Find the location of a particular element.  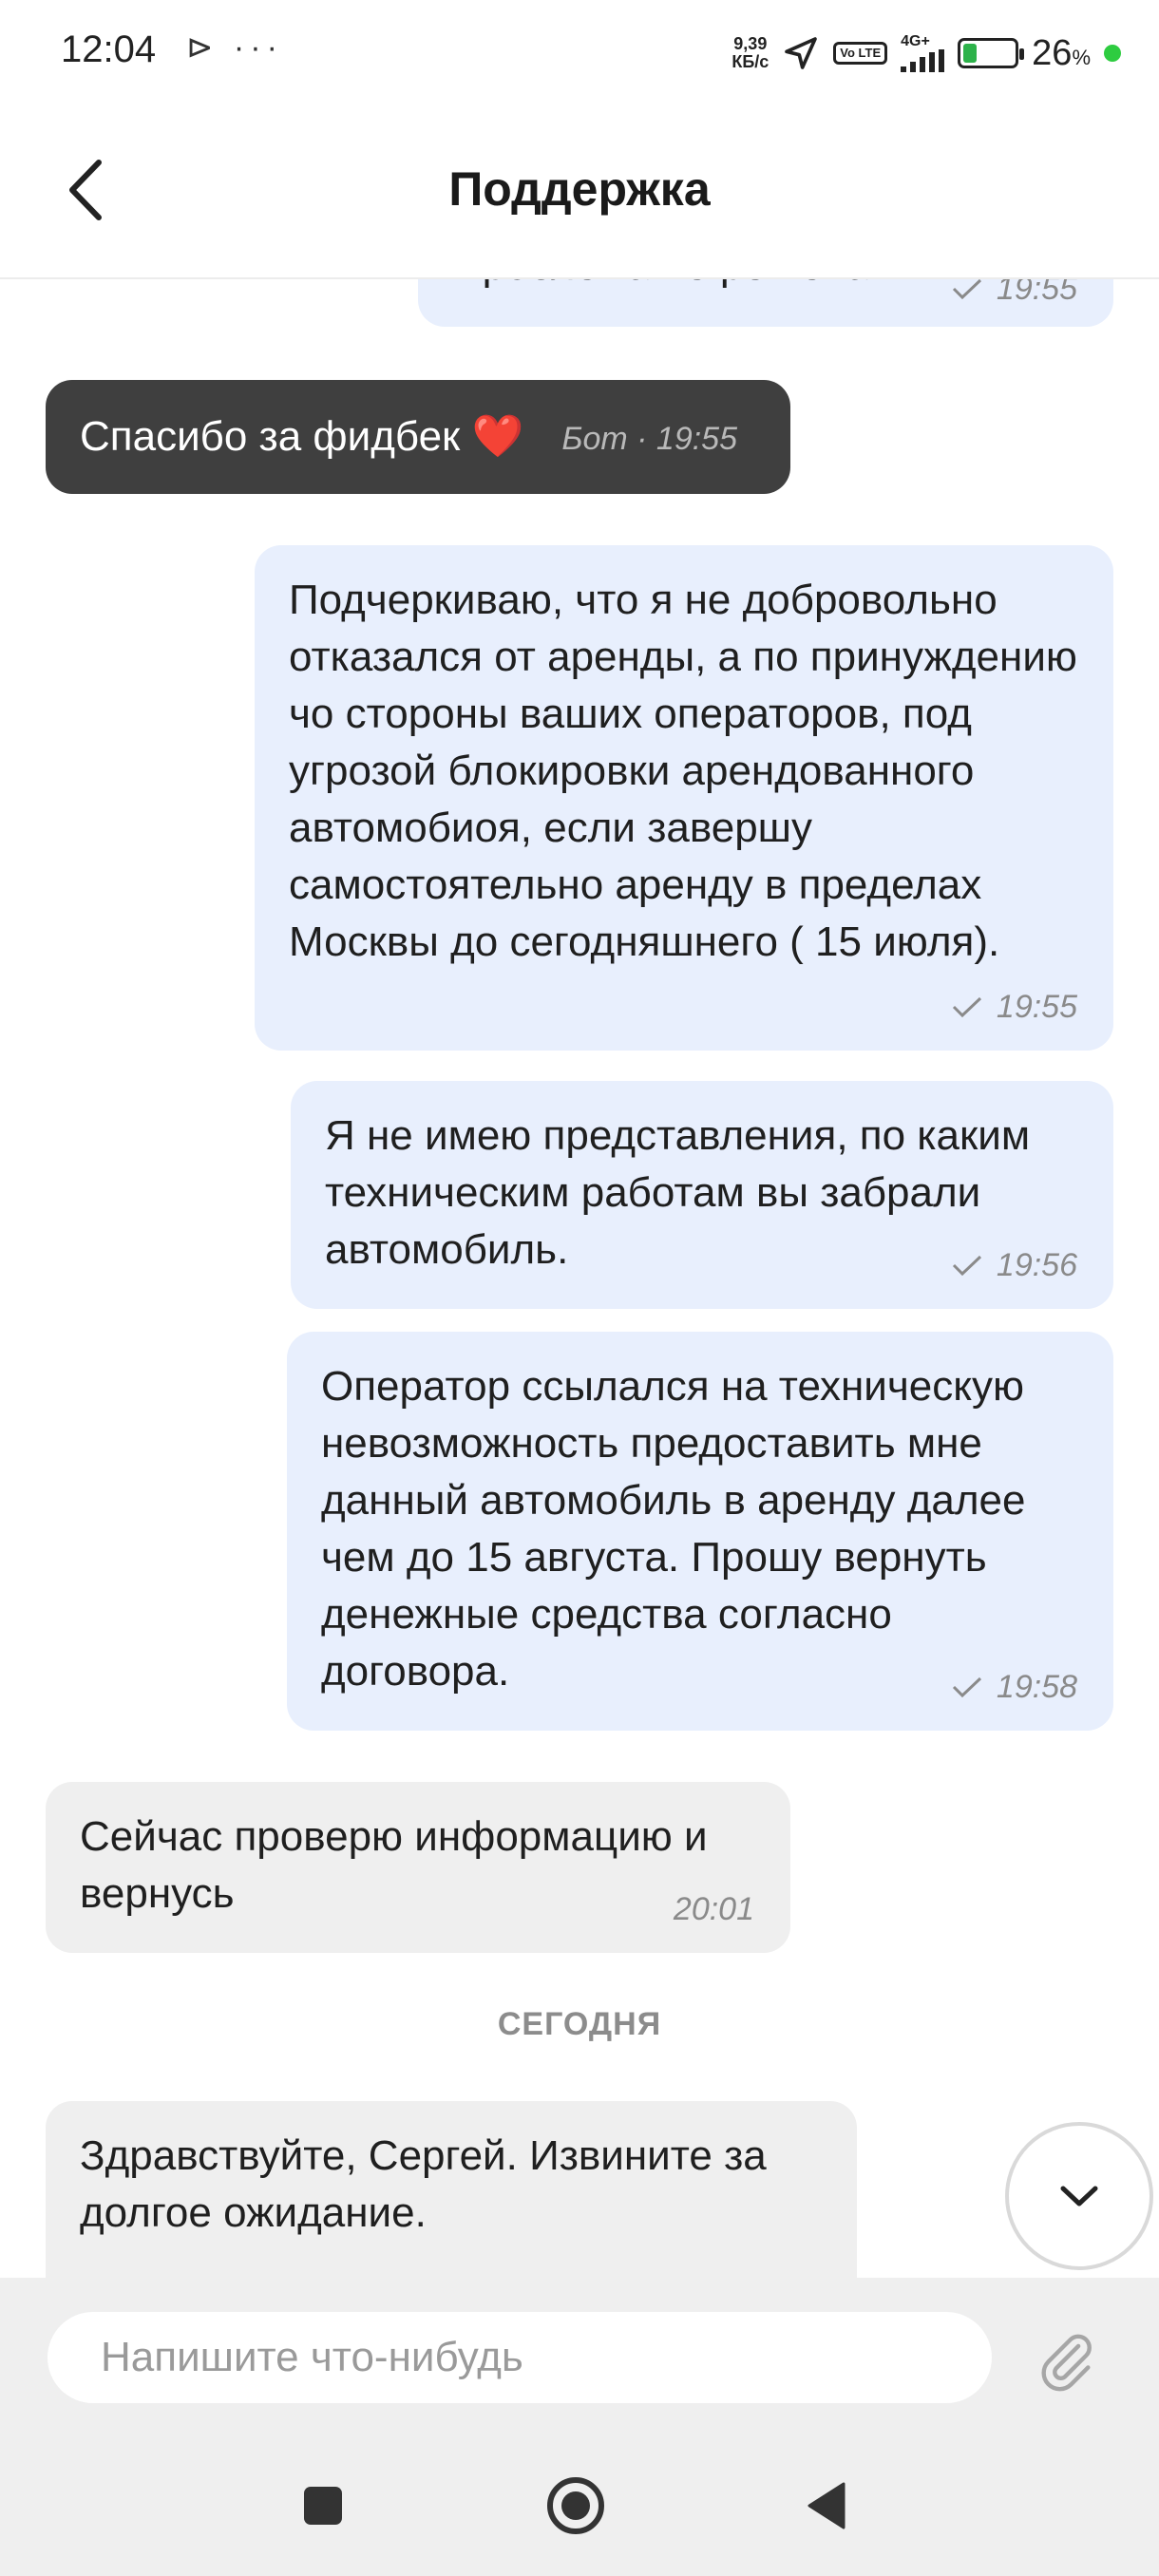

paperclip-icon is located at coordinates (1066, 2363).